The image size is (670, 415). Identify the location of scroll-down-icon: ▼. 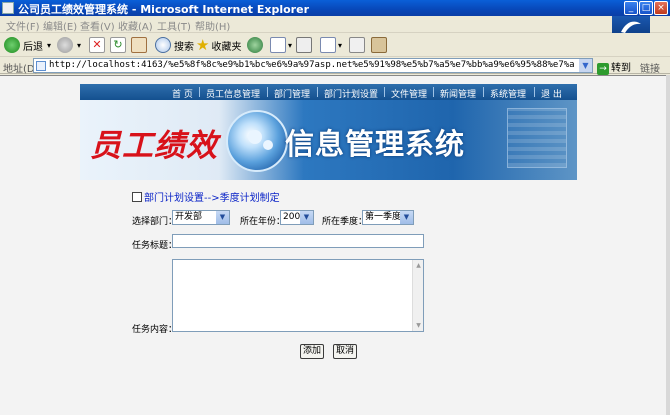
(418, 325).